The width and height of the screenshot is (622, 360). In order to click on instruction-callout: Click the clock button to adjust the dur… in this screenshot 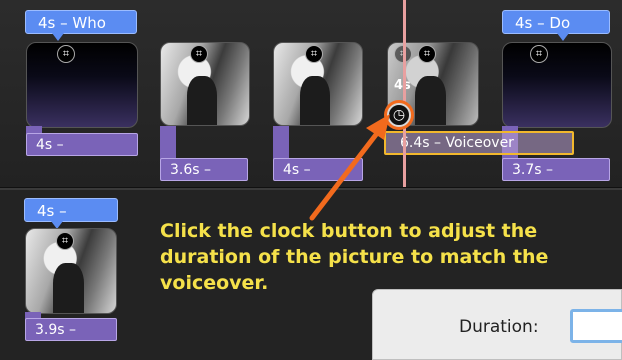, I will do `click(354, 257)`.